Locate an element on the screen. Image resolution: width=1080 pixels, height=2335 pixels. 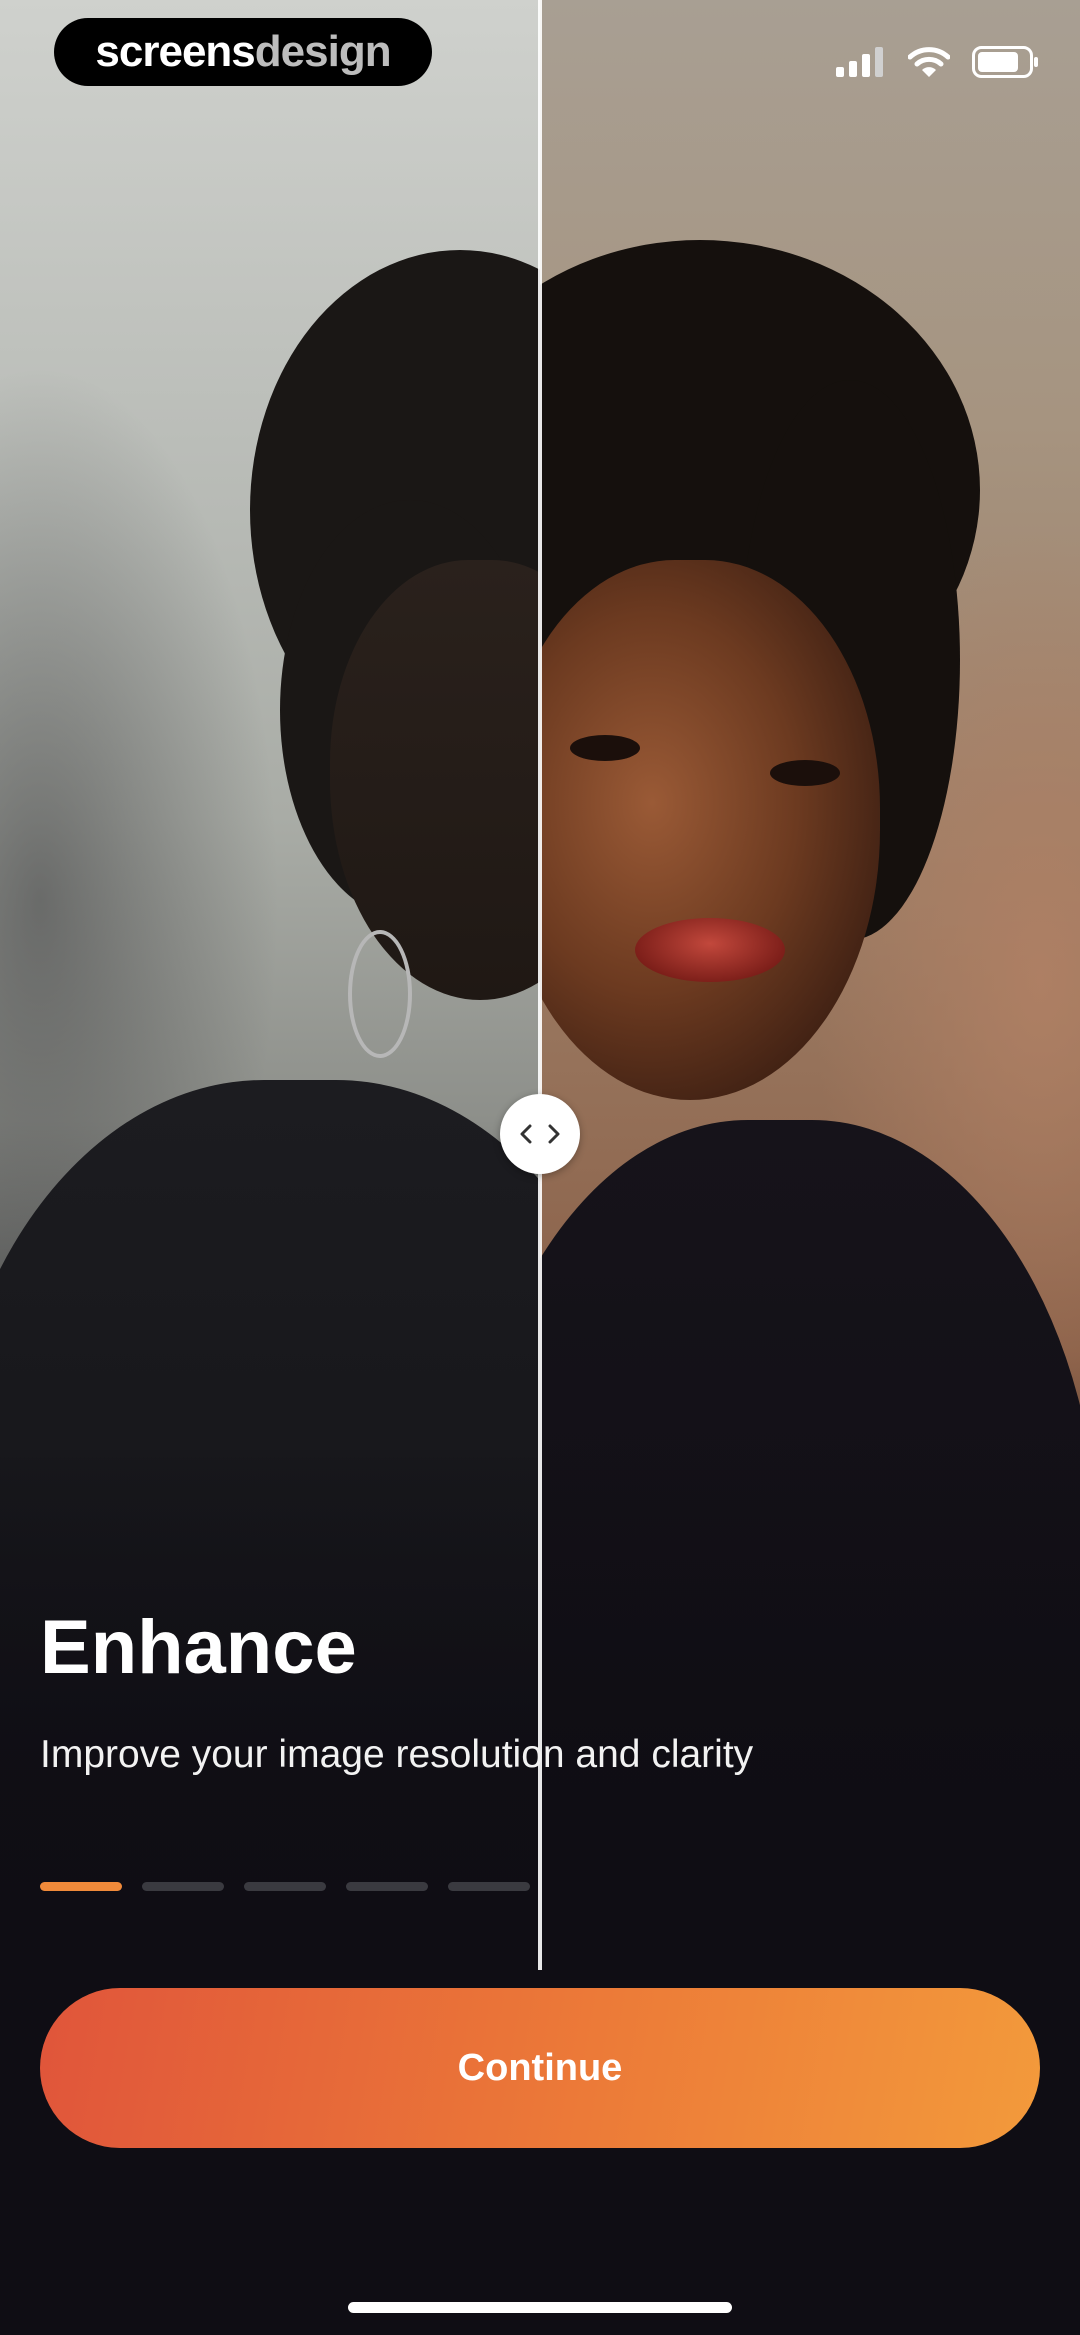
chevrons-left-right-icon is located at coordinates (540, 1134).